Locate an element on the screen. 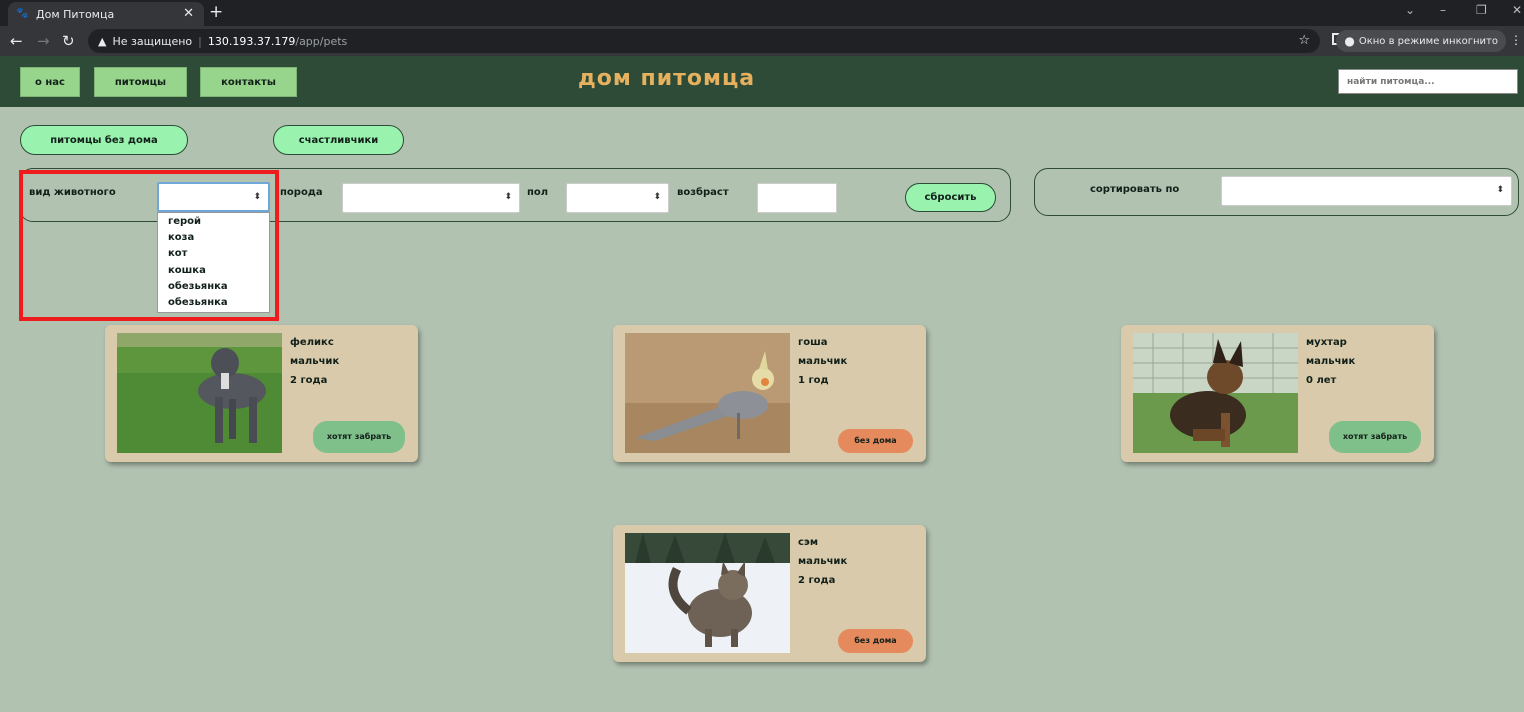 This screenshot has height=712, width=1524. pet-age: 0 лет is located at coordinates (1321, 380).